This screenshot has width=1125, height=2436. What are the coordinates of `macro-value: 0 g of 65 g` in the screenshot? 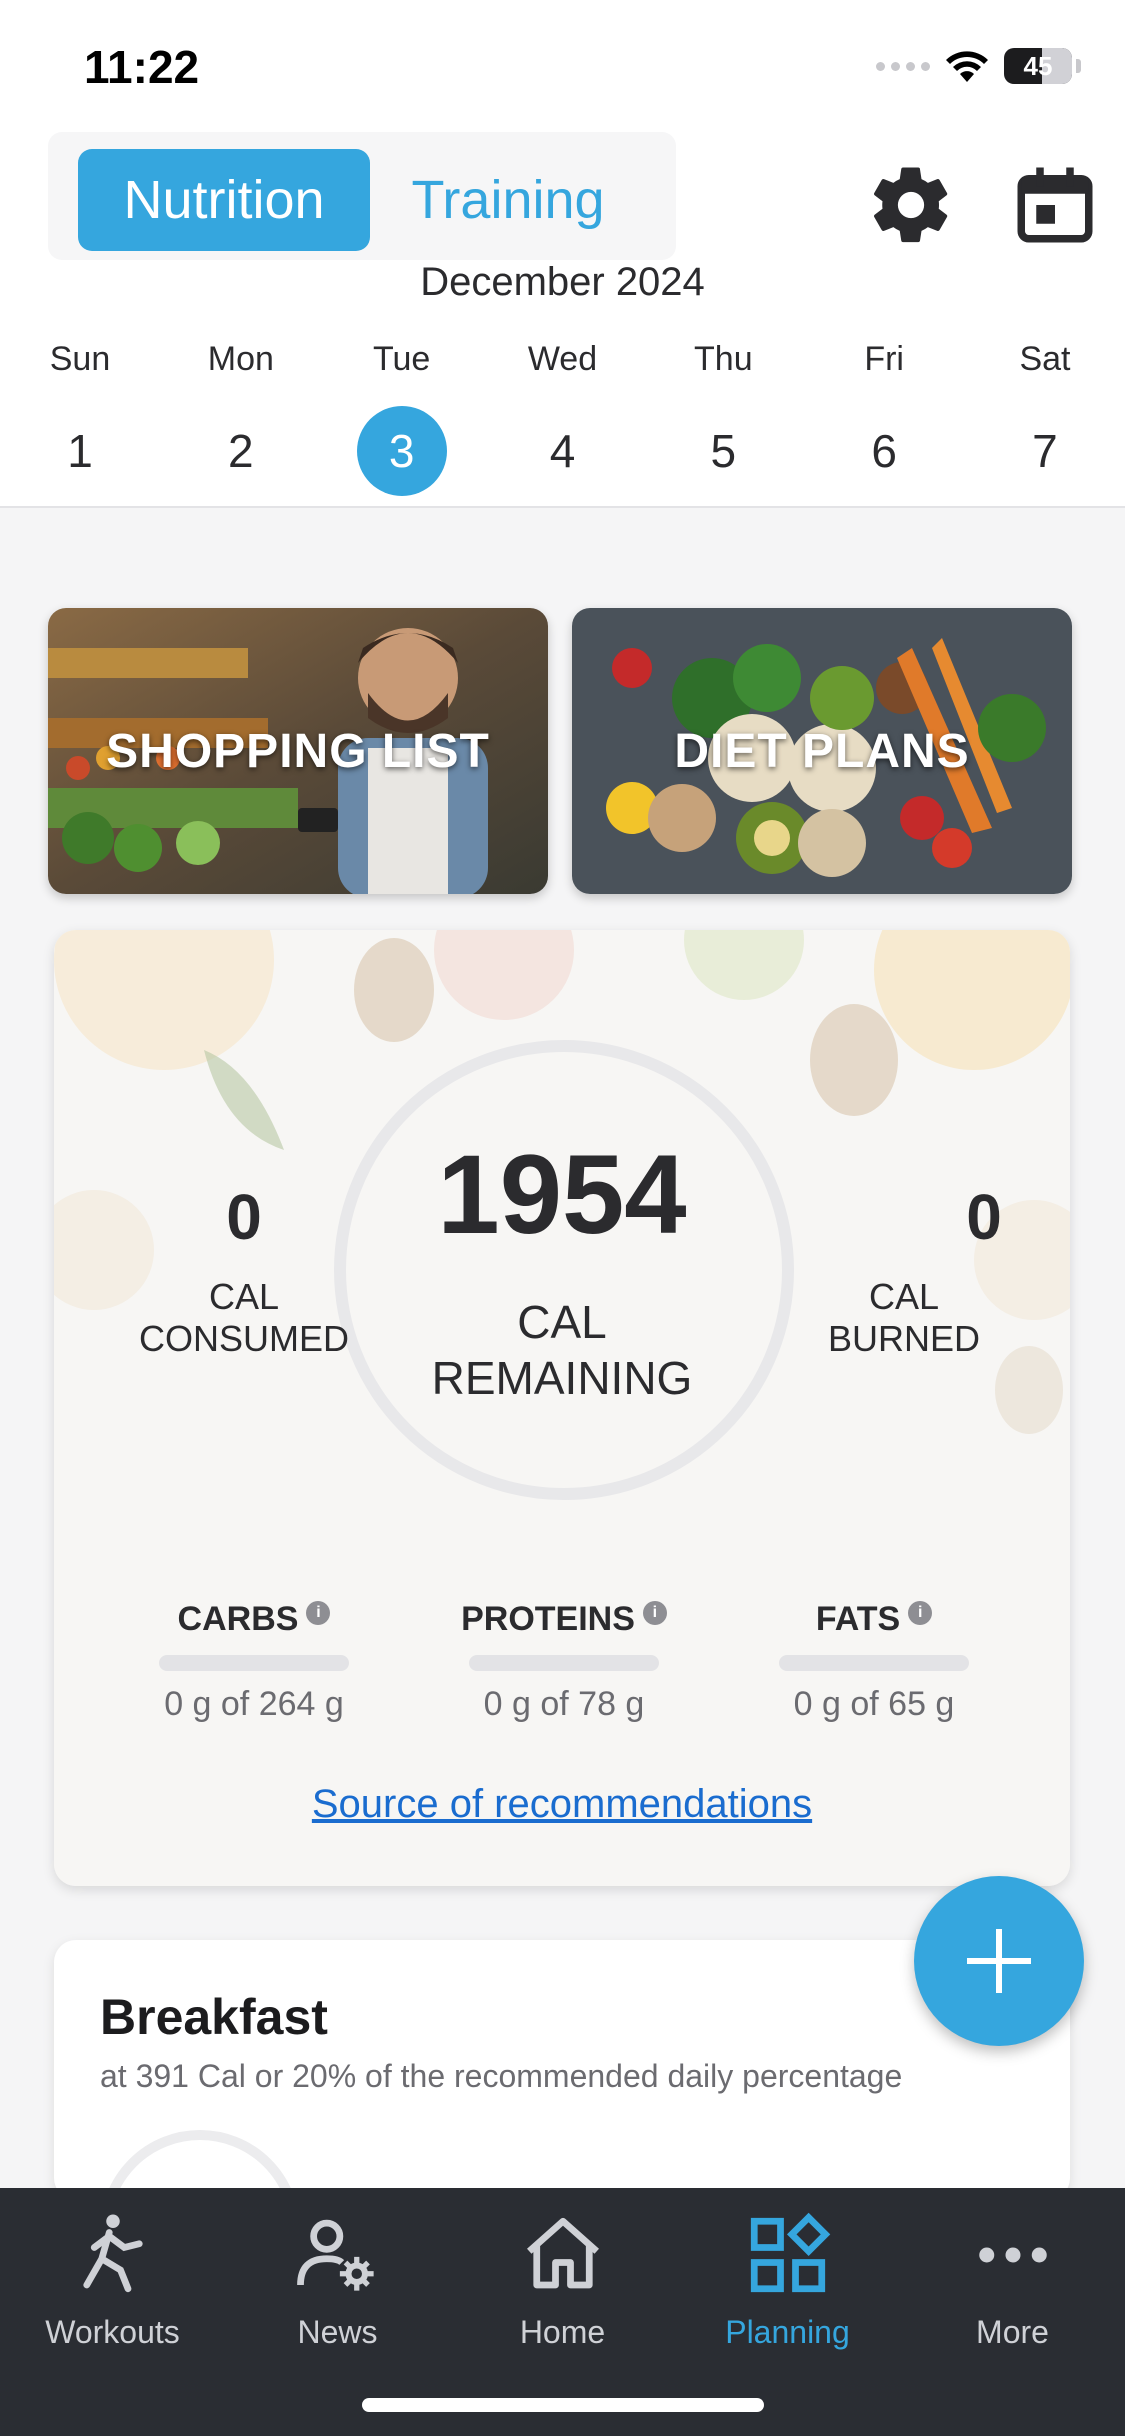 It's located at (874, 1704).